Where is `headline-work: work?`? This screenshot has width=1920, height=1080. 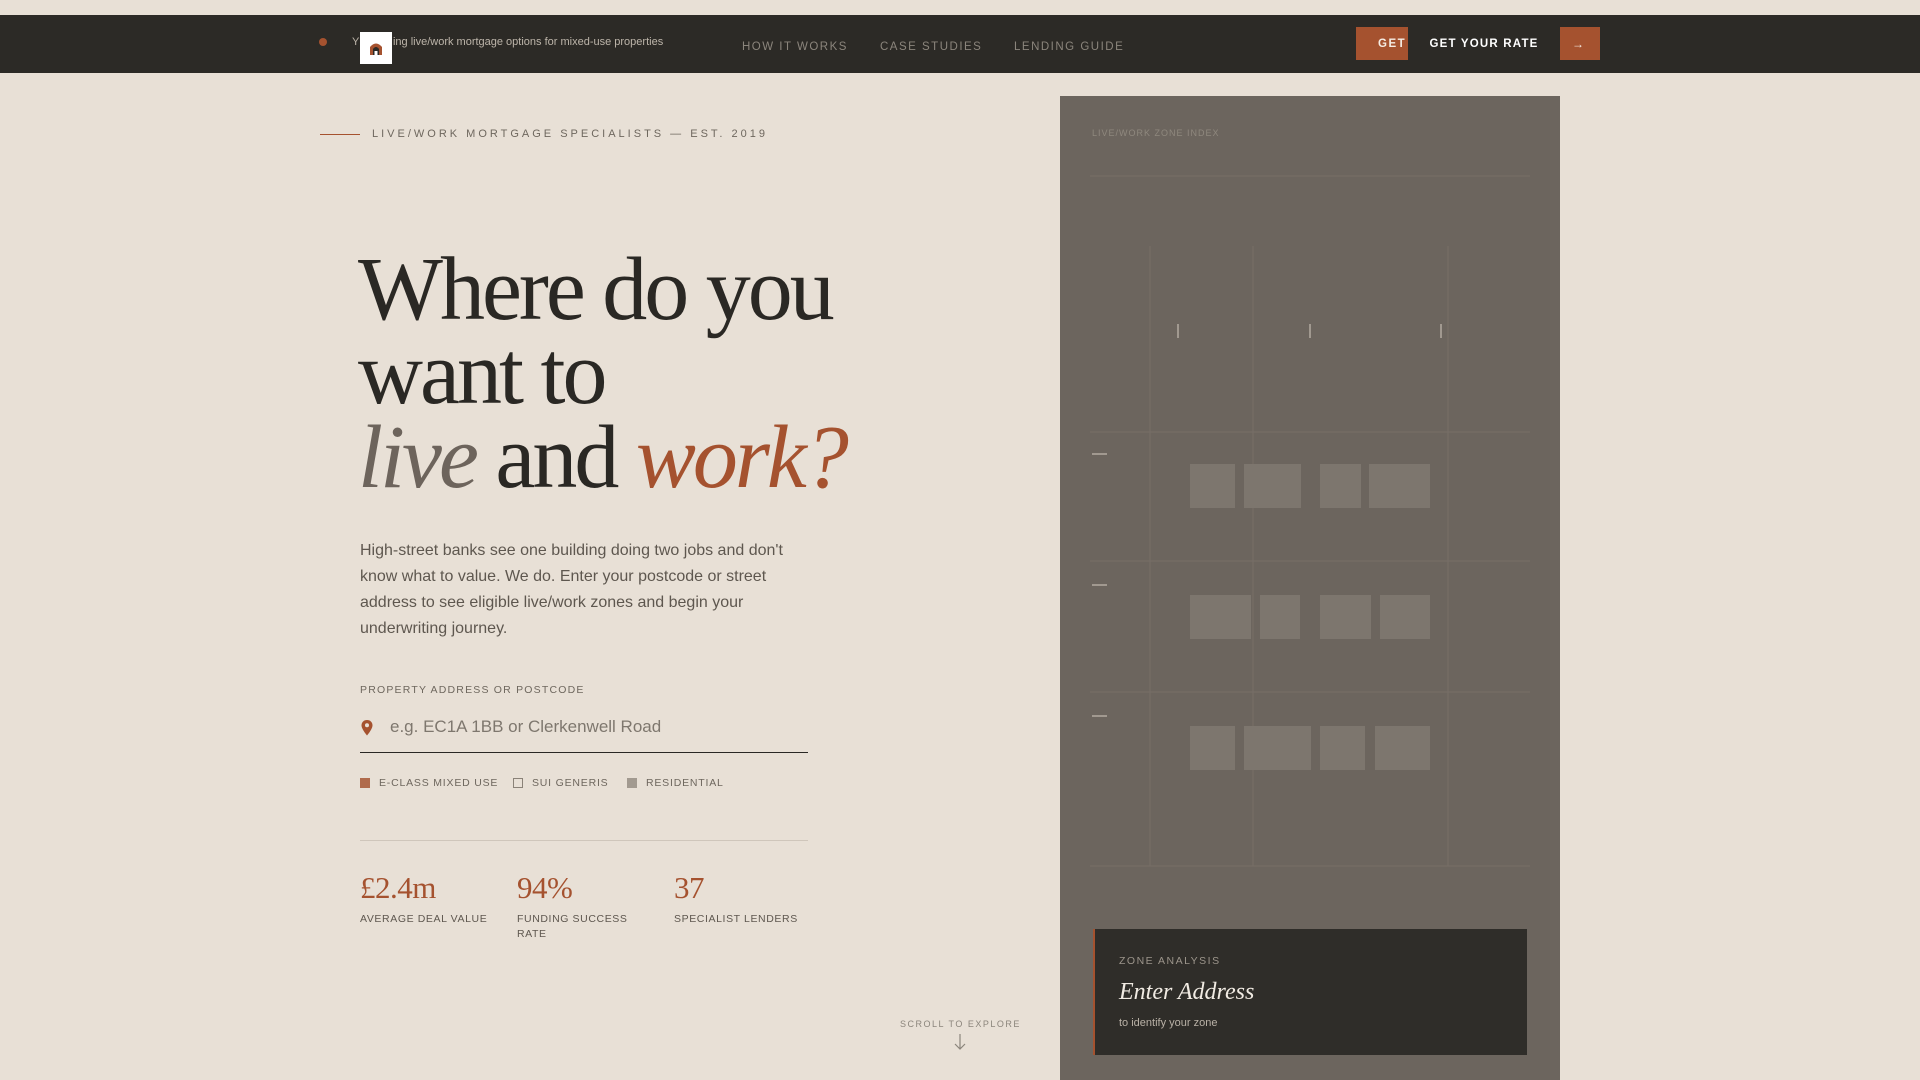 headline-work: work? is located at coordinates (742, 457).